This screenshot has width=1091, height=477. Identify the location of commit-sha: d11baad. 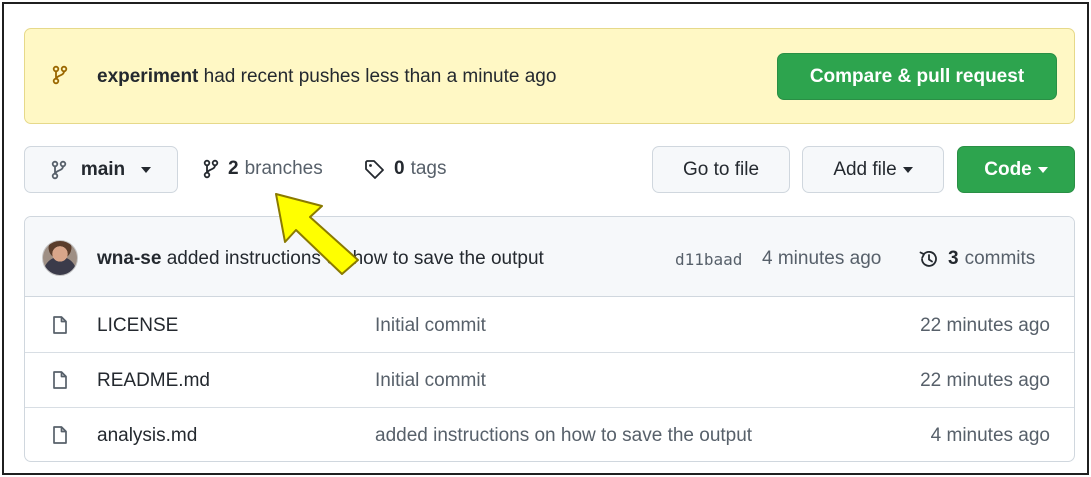
(708, 259).